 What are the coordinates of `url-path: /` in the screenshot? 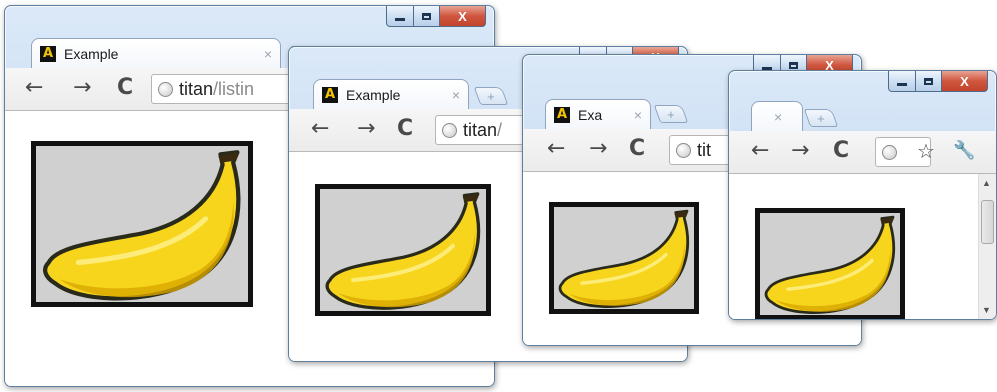 It's located at (500, 129).